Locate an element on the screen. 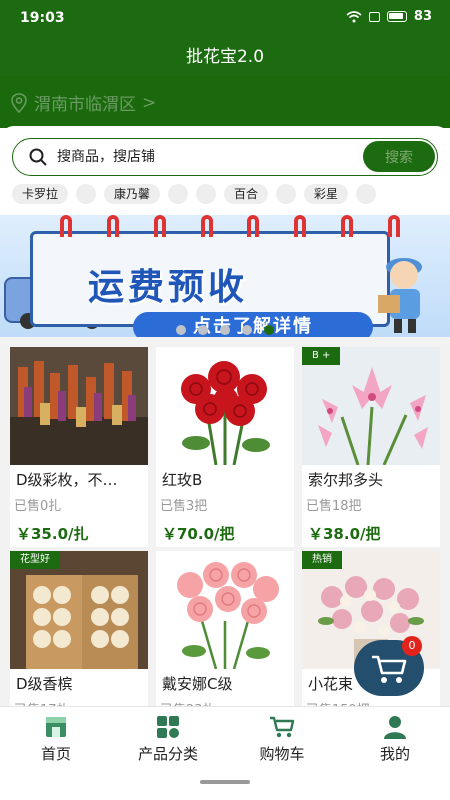 This screenshot has width=450, height=800. courier-illustration is located at coordinates (400, 295).